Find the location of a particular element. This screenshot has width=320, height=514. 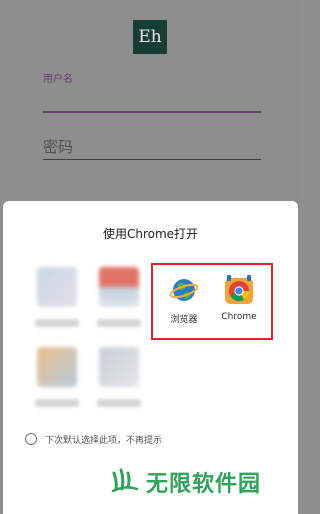

watermark-logo-icon is located at coordinates (125, 480).